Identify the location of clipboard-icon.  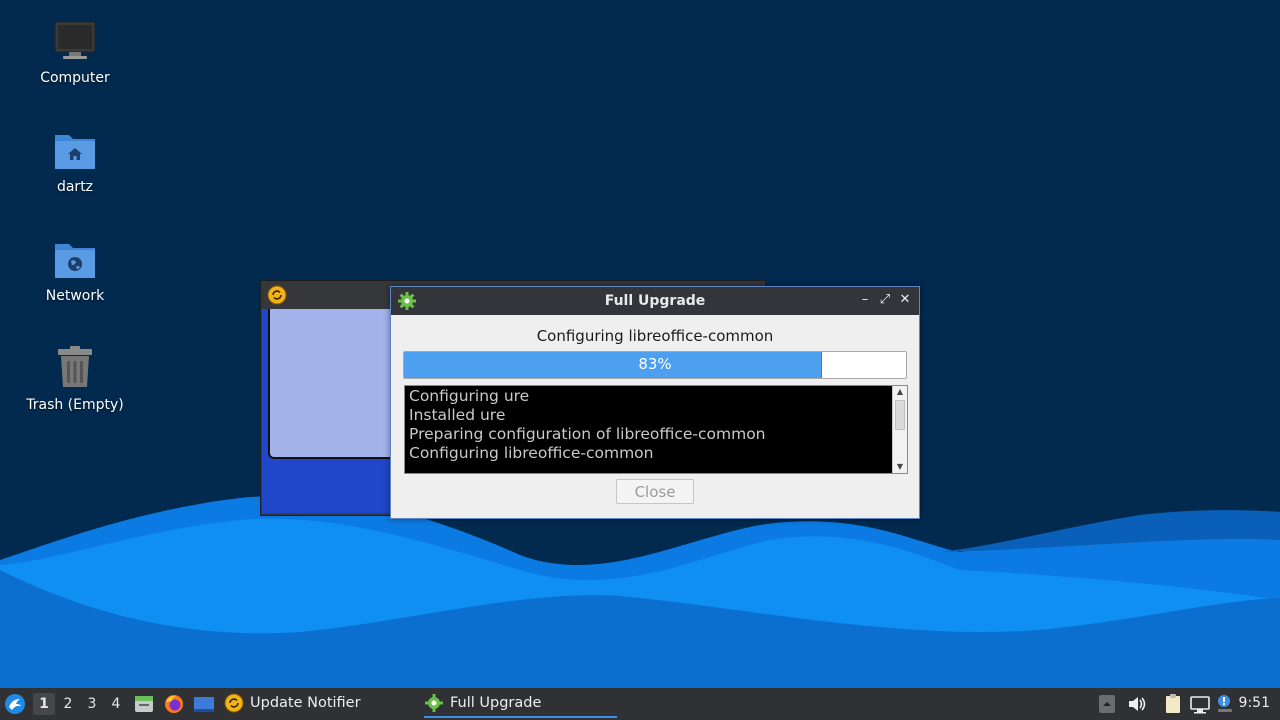
(1173, 704).